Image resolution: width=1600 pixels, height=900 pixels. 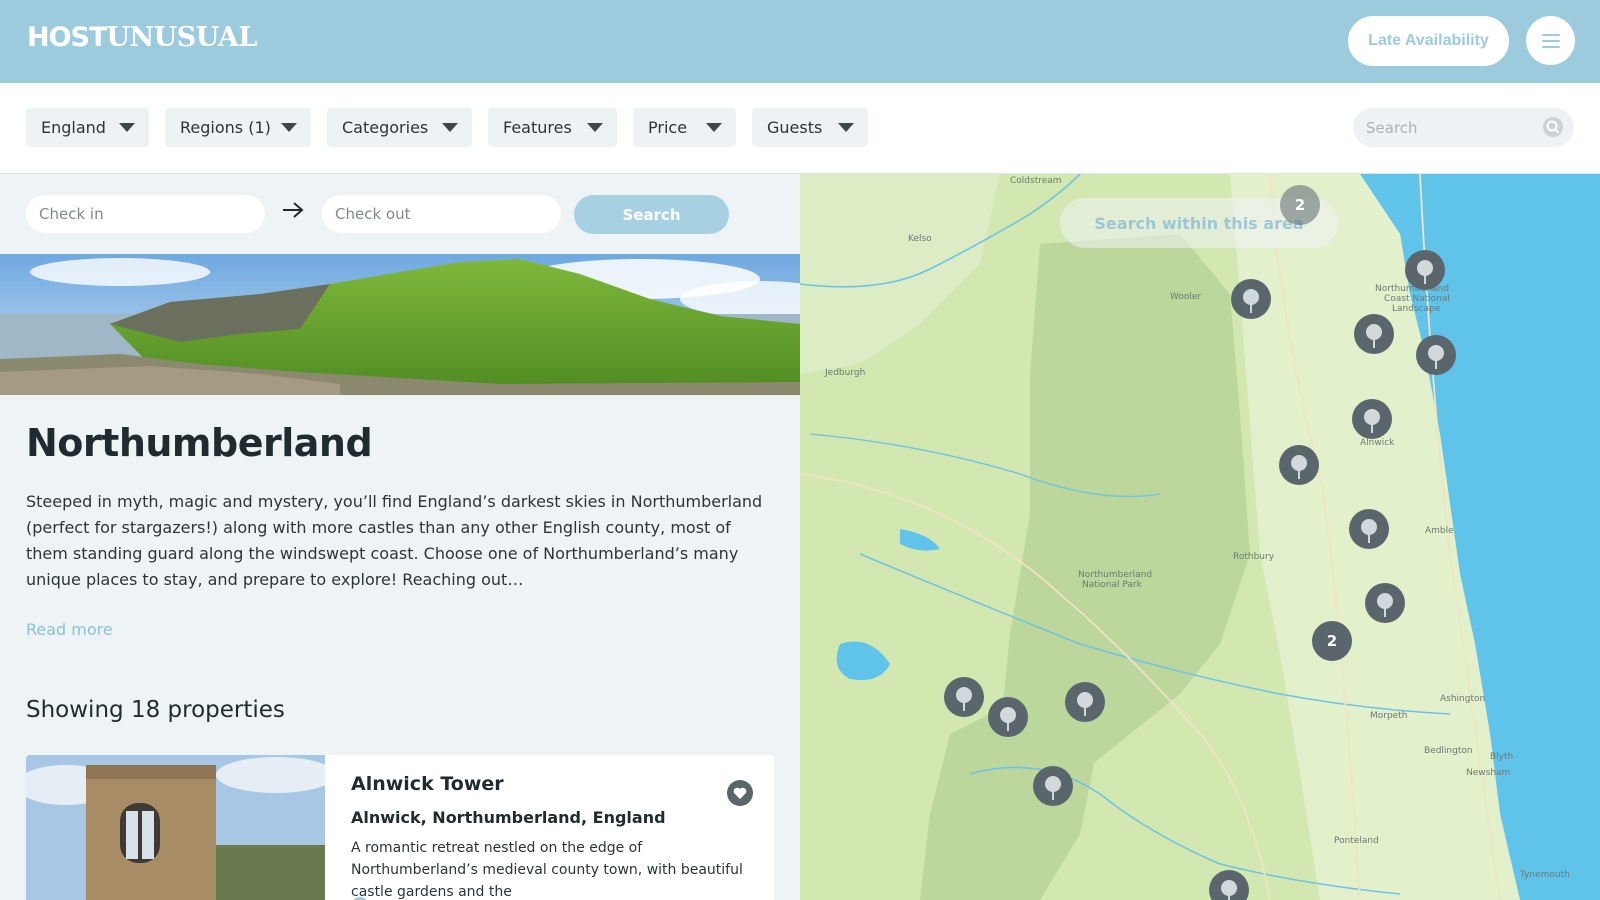 I want to click on late-availability-button: Late Availability, so click(x=1428, y=41).